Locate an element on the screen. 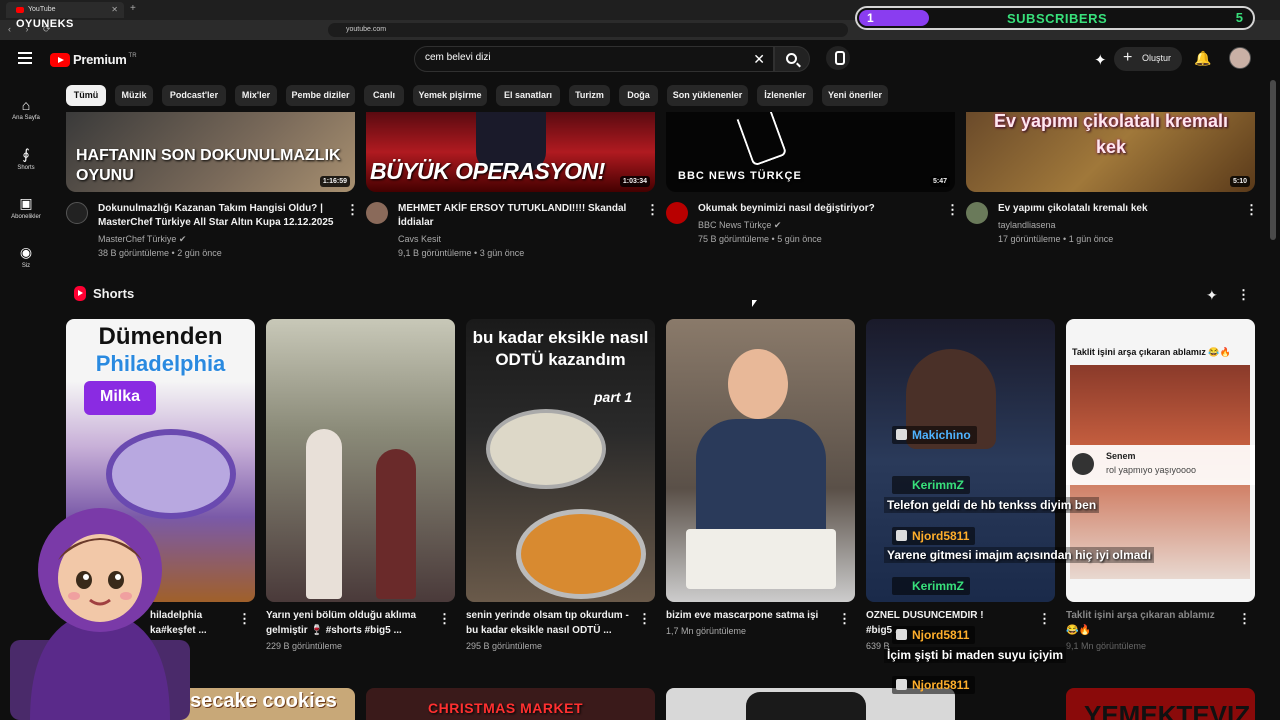 The image size is (1280, 720). short-title: bizim eve mascarpone satma işi is located at coordinates (753, 615).